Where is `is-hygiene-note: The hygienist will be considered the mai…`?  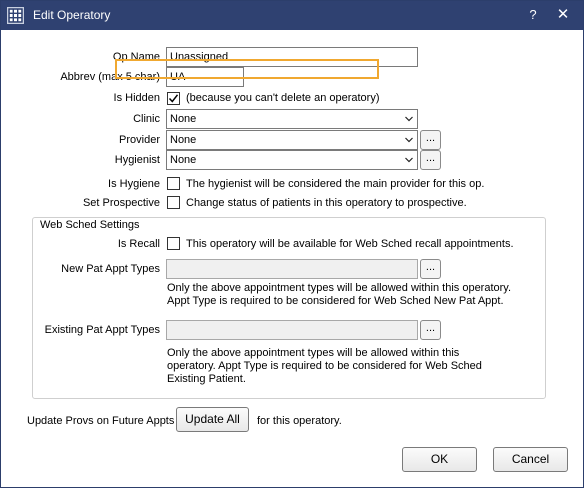 is-hygiene-note: The hygienist will be considered the mai… is located at coordinates (335, 184).